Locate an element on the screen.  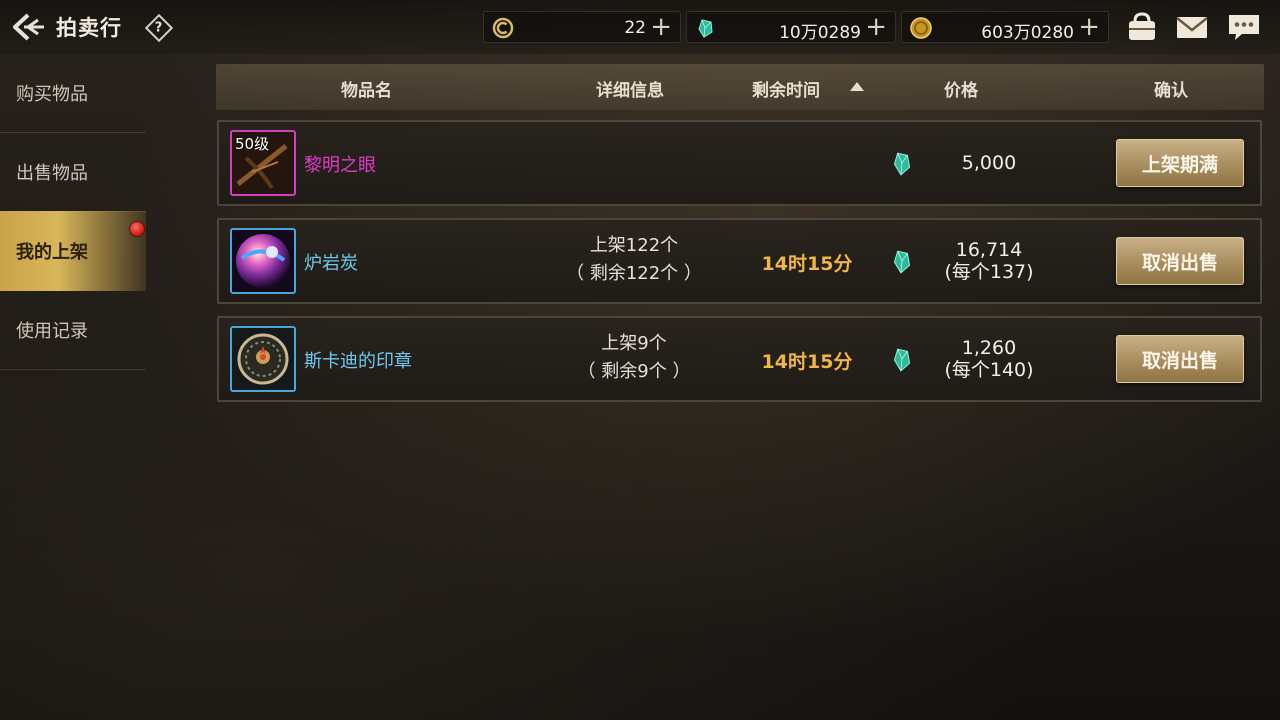
column-header-price: 价格 is located at coordinates (961, 91).